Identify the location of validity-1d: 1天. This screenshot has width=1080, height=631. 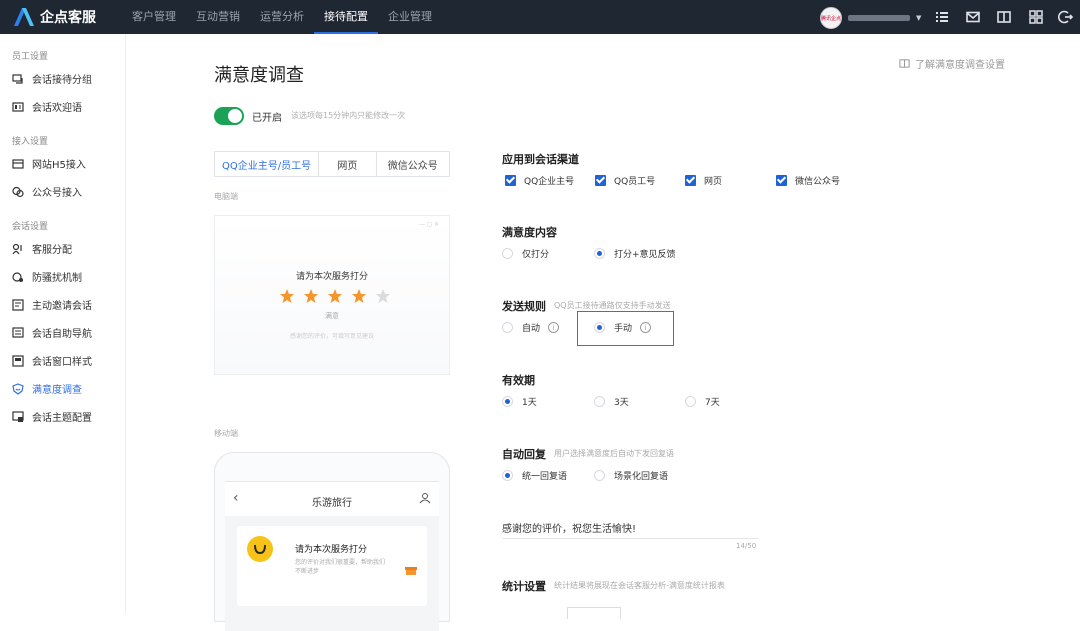
(519, 401).